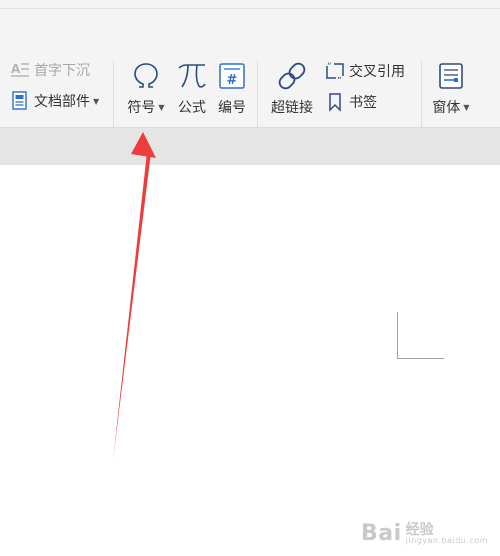 This screenshot has height=556, width=500. I want to click on annotation-arrow, so click(134, 296).